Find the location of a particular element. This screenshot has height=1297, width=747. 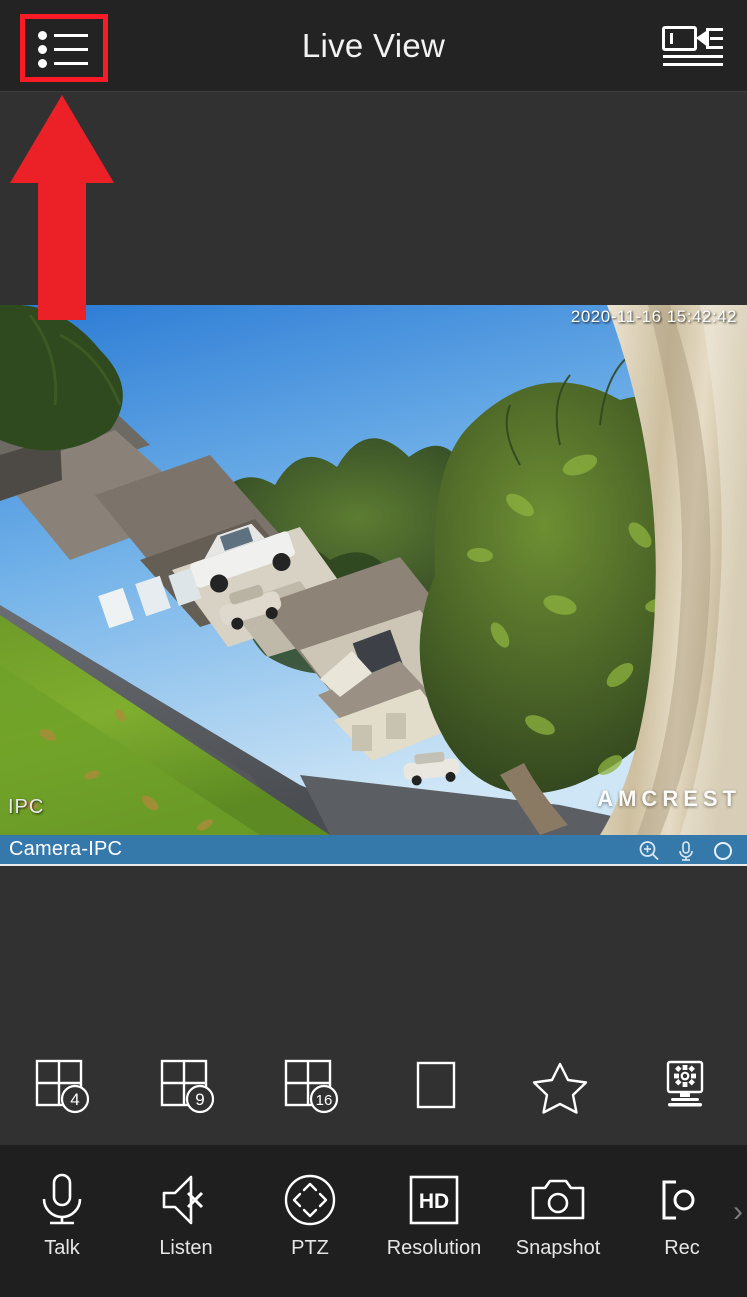

talk-button: Talk is located at coordinates (62, 1221).